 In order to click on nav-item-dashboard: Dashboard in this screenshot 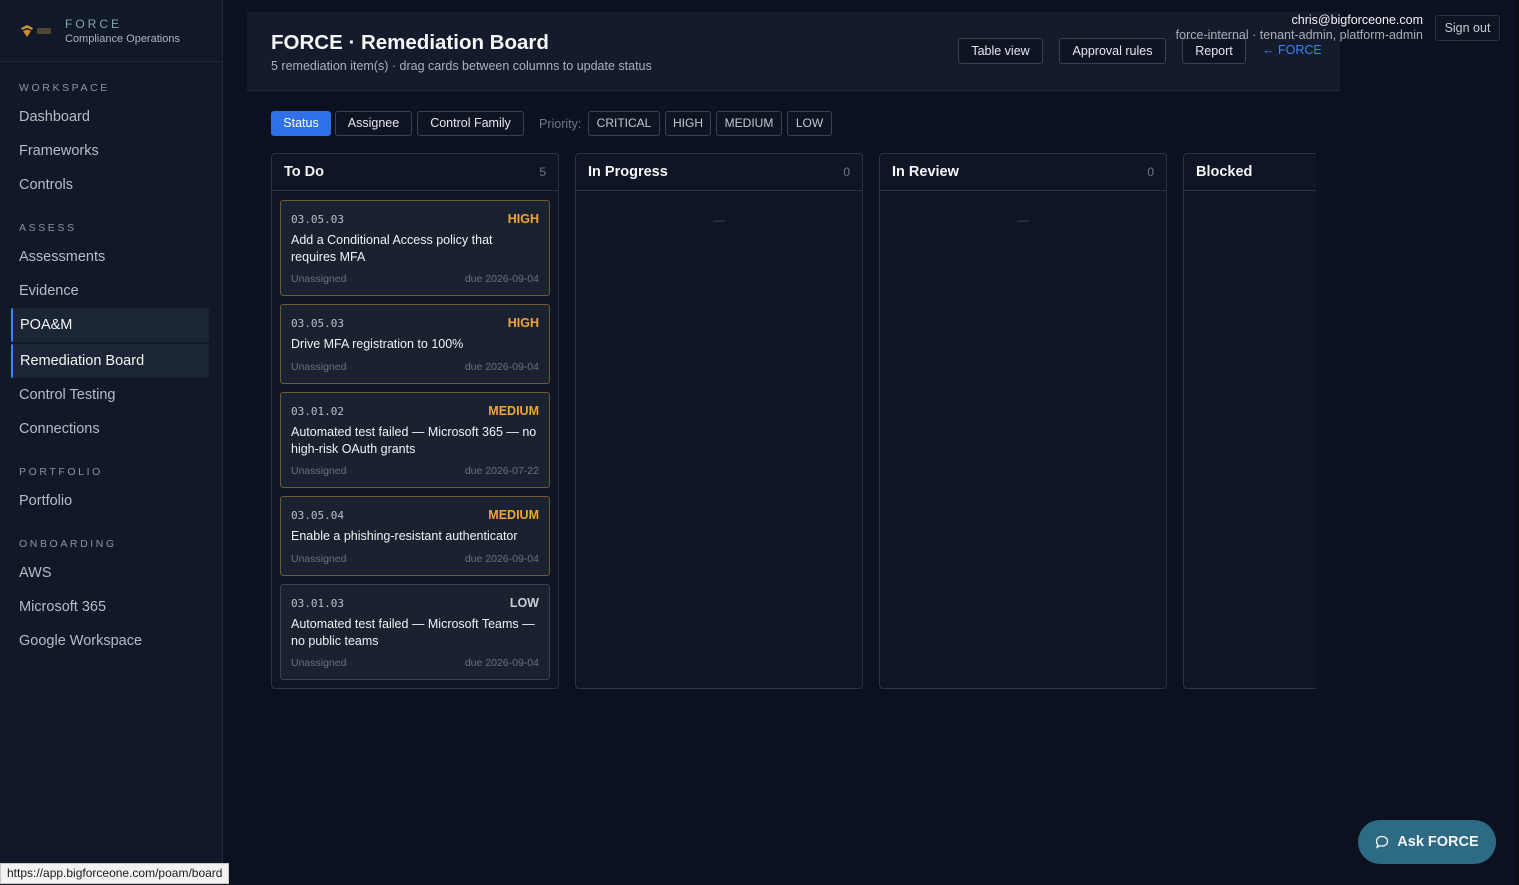, I will do `click(110, 117)`.